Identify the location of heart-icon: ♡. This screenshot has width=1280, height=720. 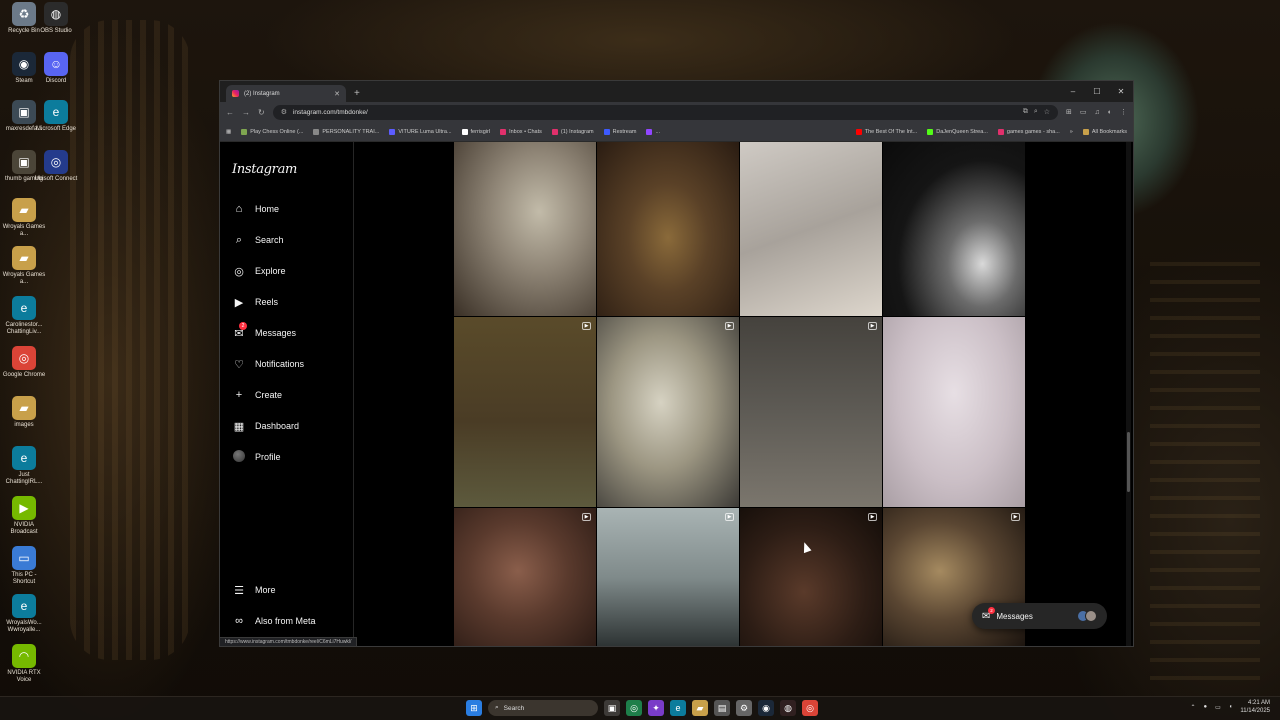
(239, 364).